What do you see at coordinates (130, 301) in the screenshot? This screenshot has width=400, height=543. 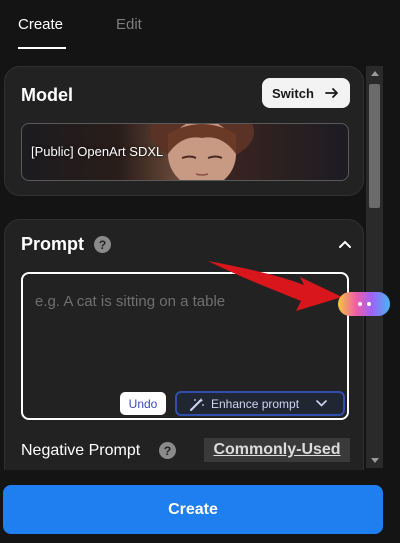 I see `prompt-placeholder: e.g. A cat is sitting on a table` at bounding box center [130, 301].